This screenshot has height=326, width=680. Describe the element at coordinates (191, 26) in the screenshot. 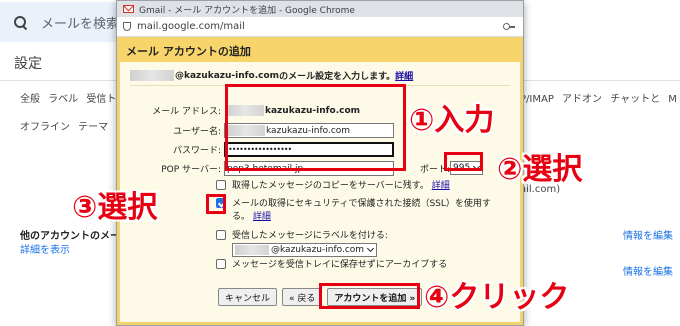

I see `url-text: mail.google.com/mail` at that location.